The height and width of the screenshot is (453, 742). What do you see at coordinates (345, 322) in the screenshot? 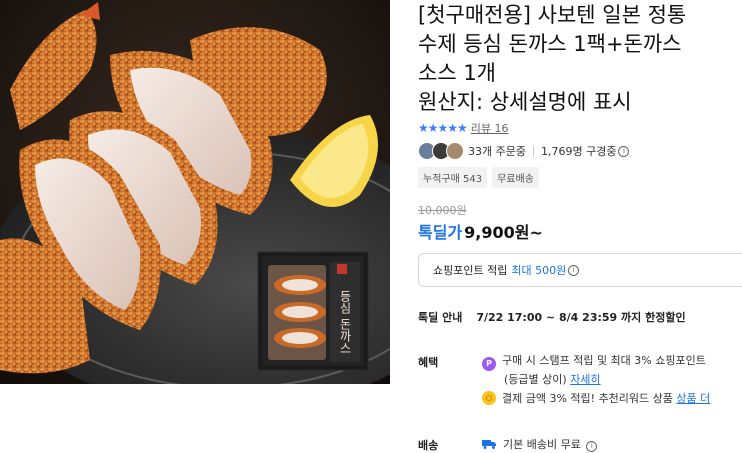
I see `package-label: 등심 돈까스` at bounding box center [345, 322].